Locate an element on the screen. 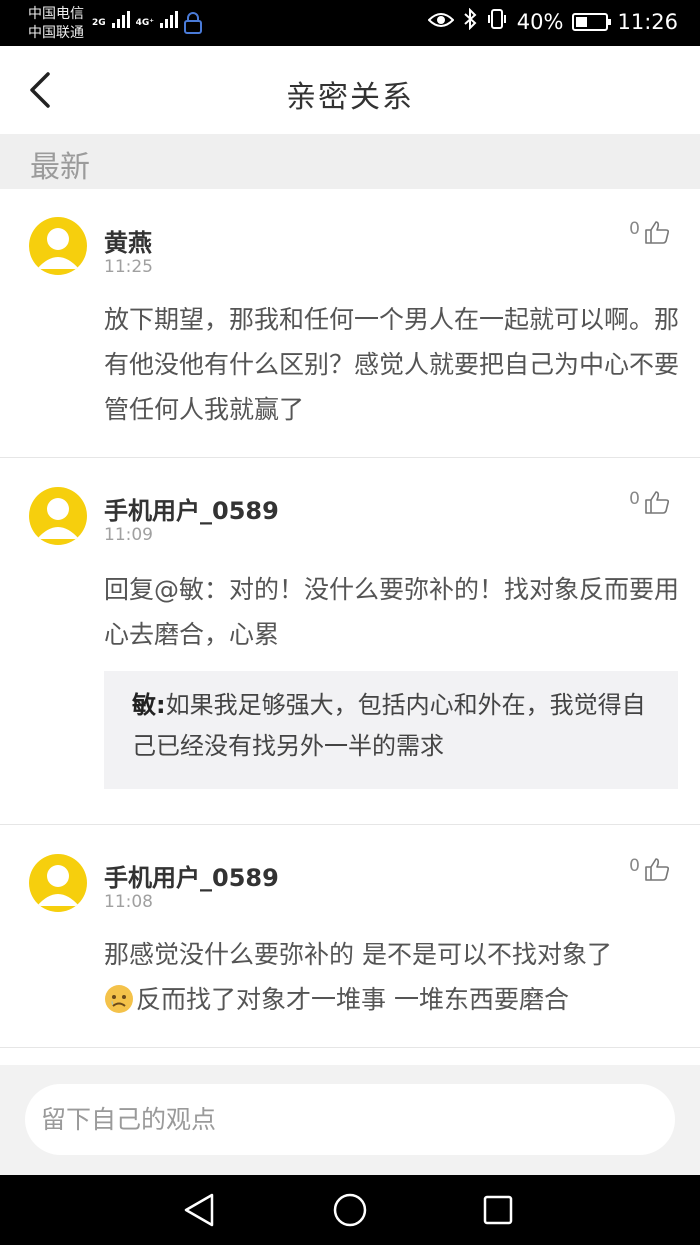  triangle-back-icon is located at coordinates (199, 1210).